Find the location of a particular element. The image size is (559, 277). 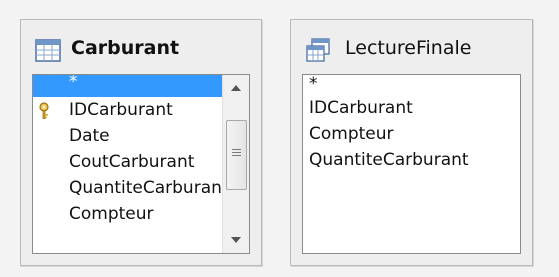

query-icon is located at coordinates (318, 50).